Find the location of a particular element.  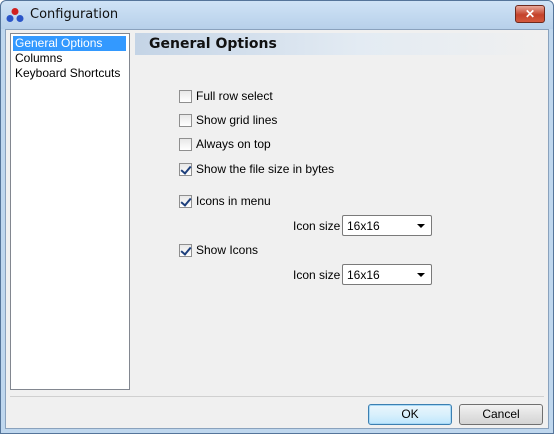

nav-item-label: General Options is located at coordinates (59, 43).